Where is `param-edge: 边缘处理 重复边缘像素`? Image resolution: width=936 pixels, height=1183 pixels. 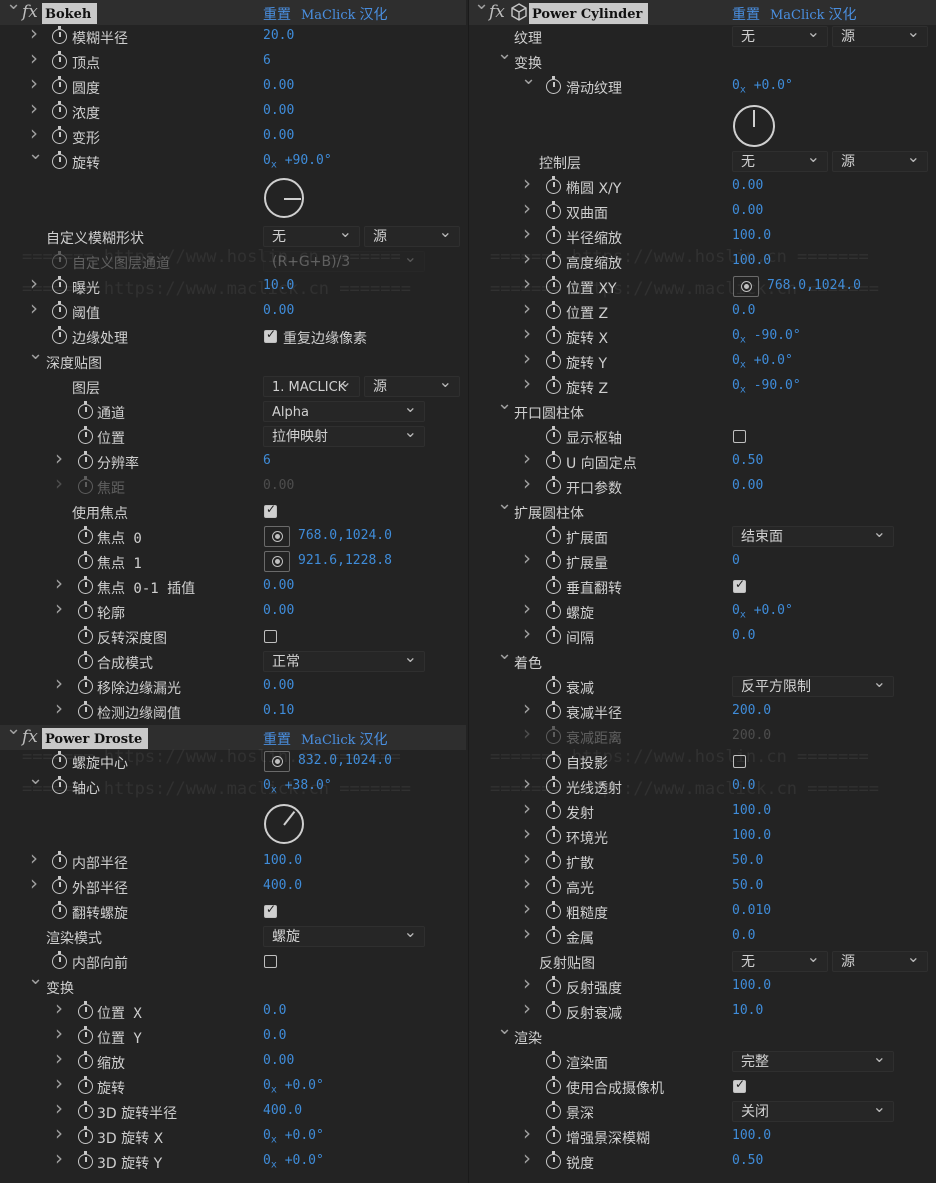
param-edge: 边缘处理 重复边缘像素 is located at coordinates (233, 337).